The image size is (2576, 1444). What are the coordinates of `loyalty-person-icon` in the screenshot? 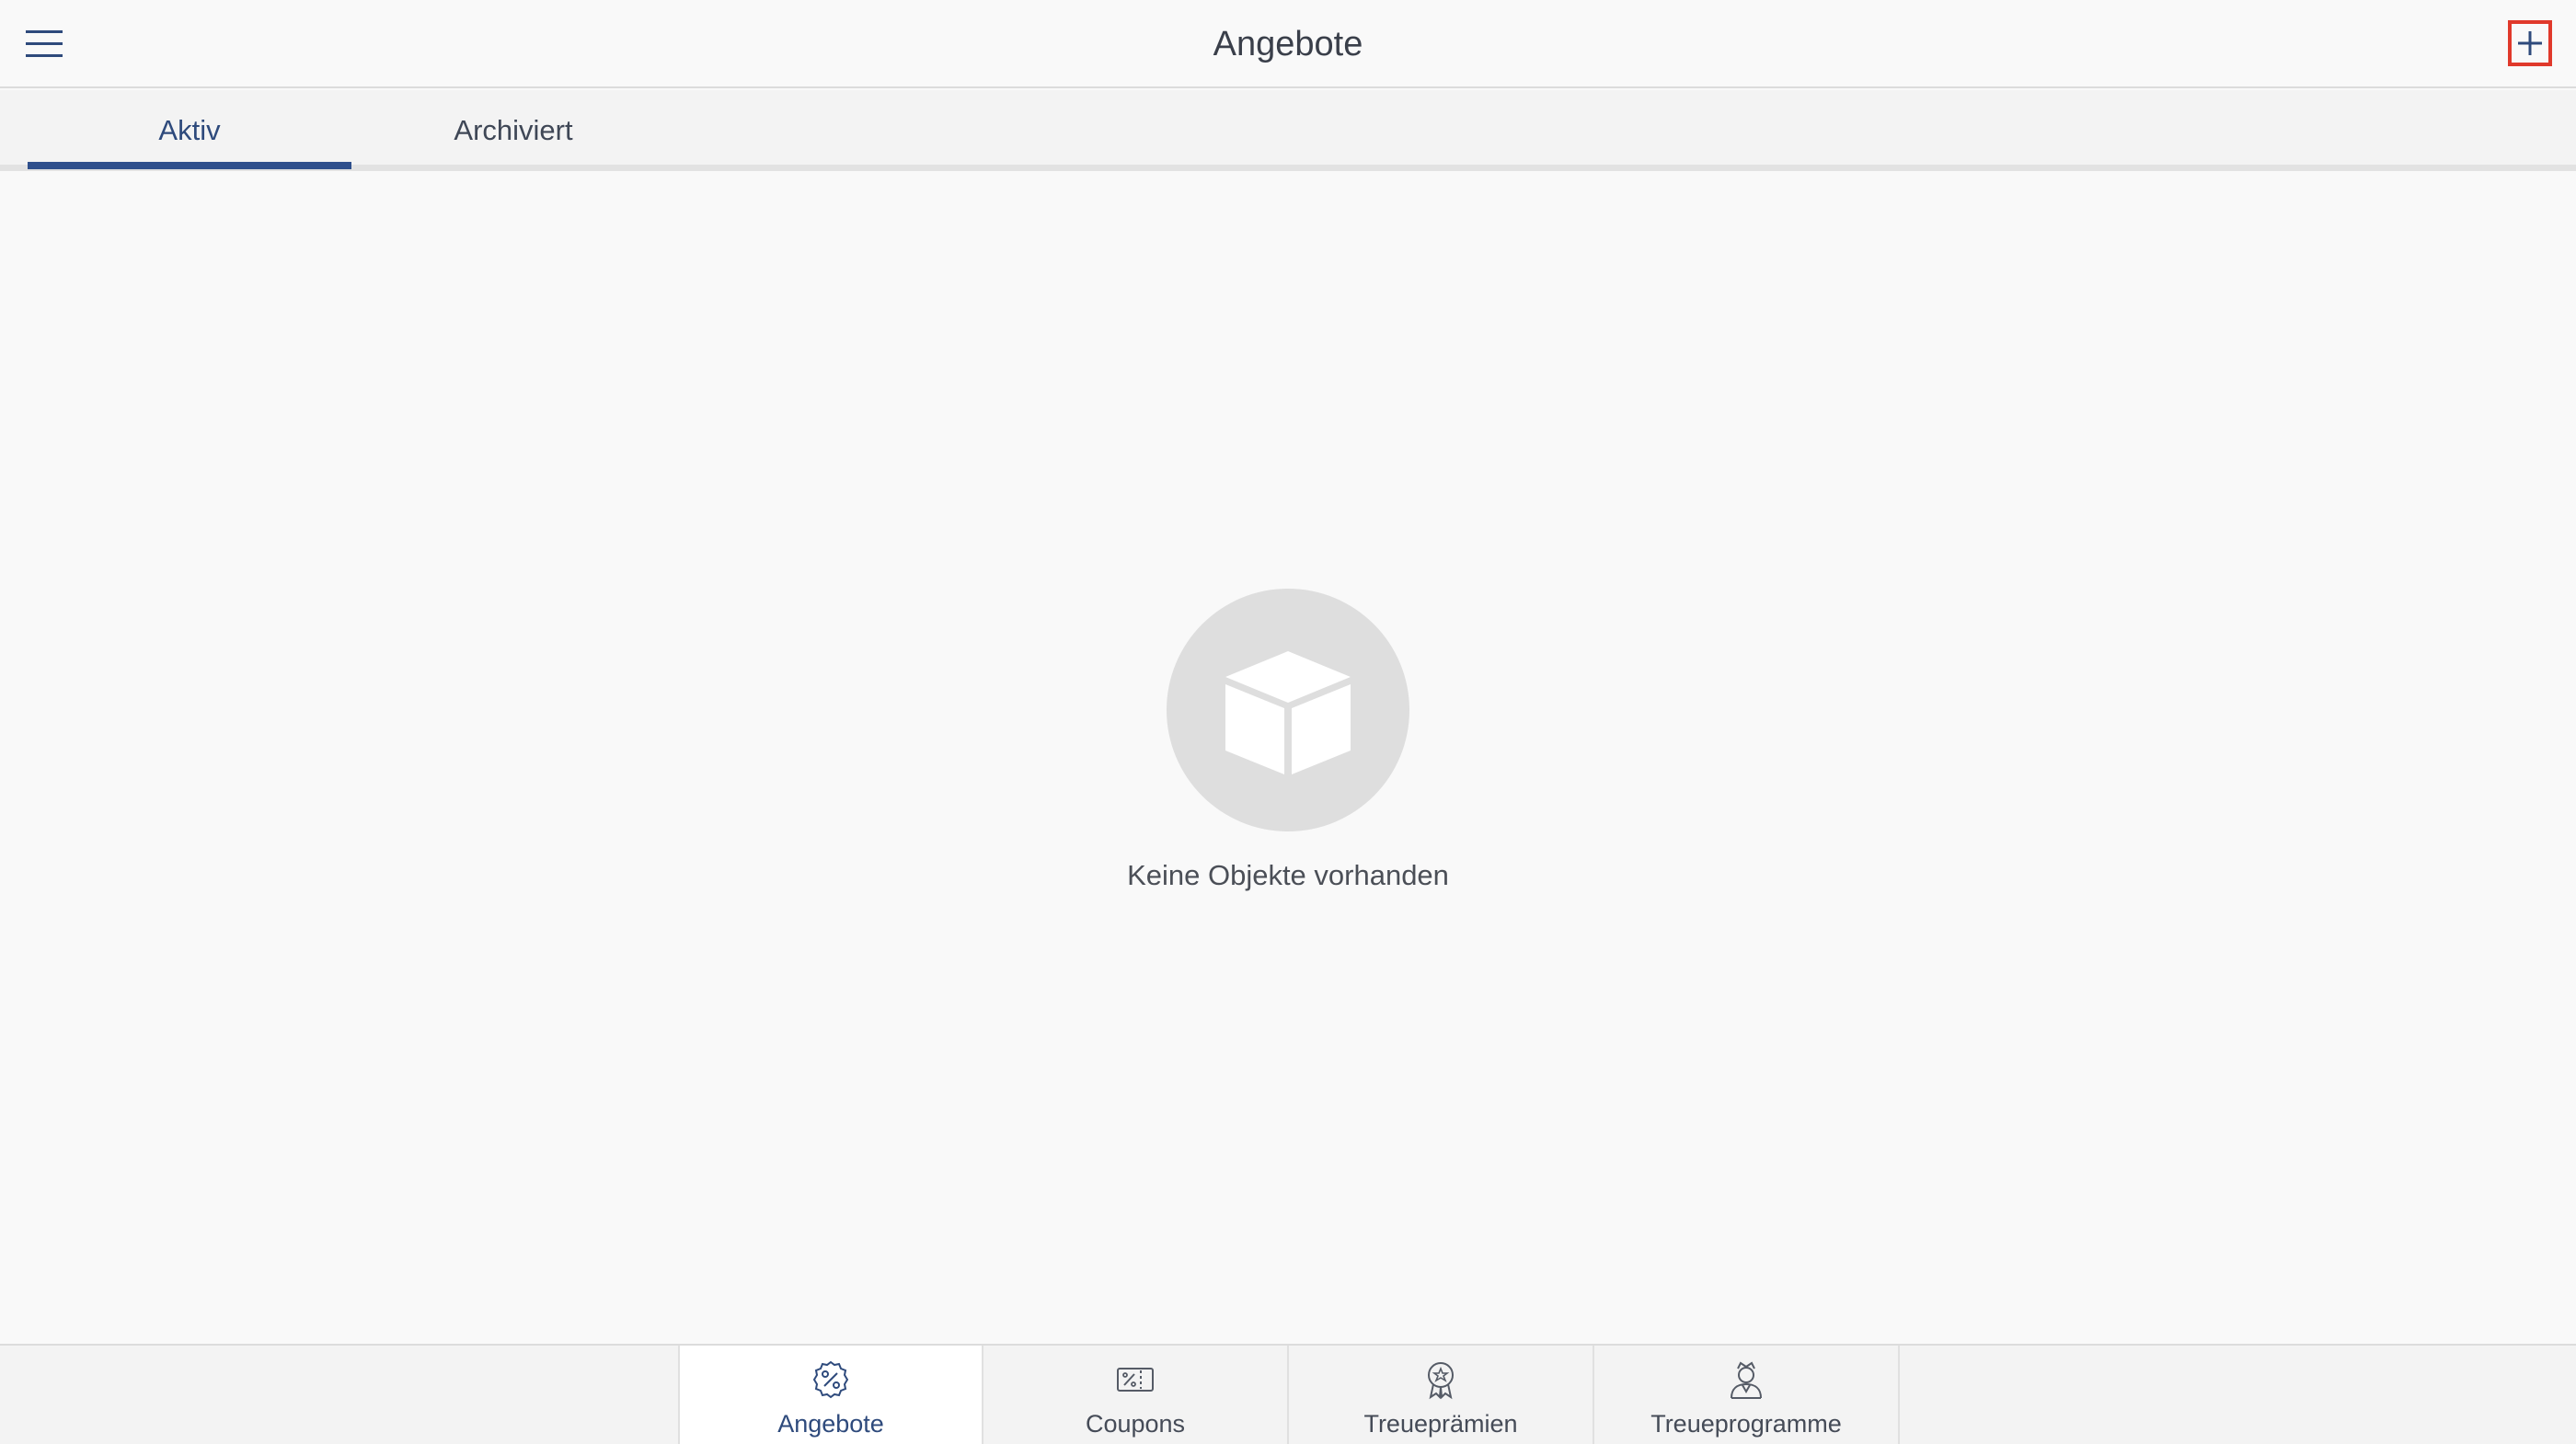 It's located at (1746, 1379).